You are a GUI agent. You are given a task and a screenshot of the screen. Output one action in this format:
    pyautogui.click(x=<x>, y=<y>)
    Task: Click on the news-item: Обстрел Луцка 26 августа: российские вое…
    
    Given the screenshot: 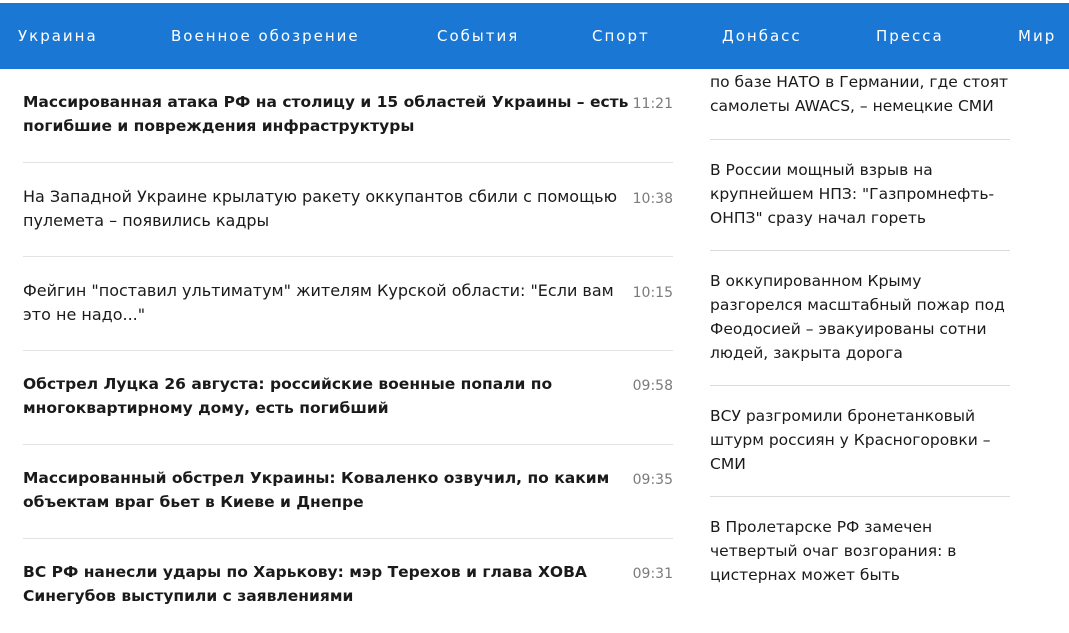 What is the action you would take?
    pyautogui.click(x=348, y=398)
    